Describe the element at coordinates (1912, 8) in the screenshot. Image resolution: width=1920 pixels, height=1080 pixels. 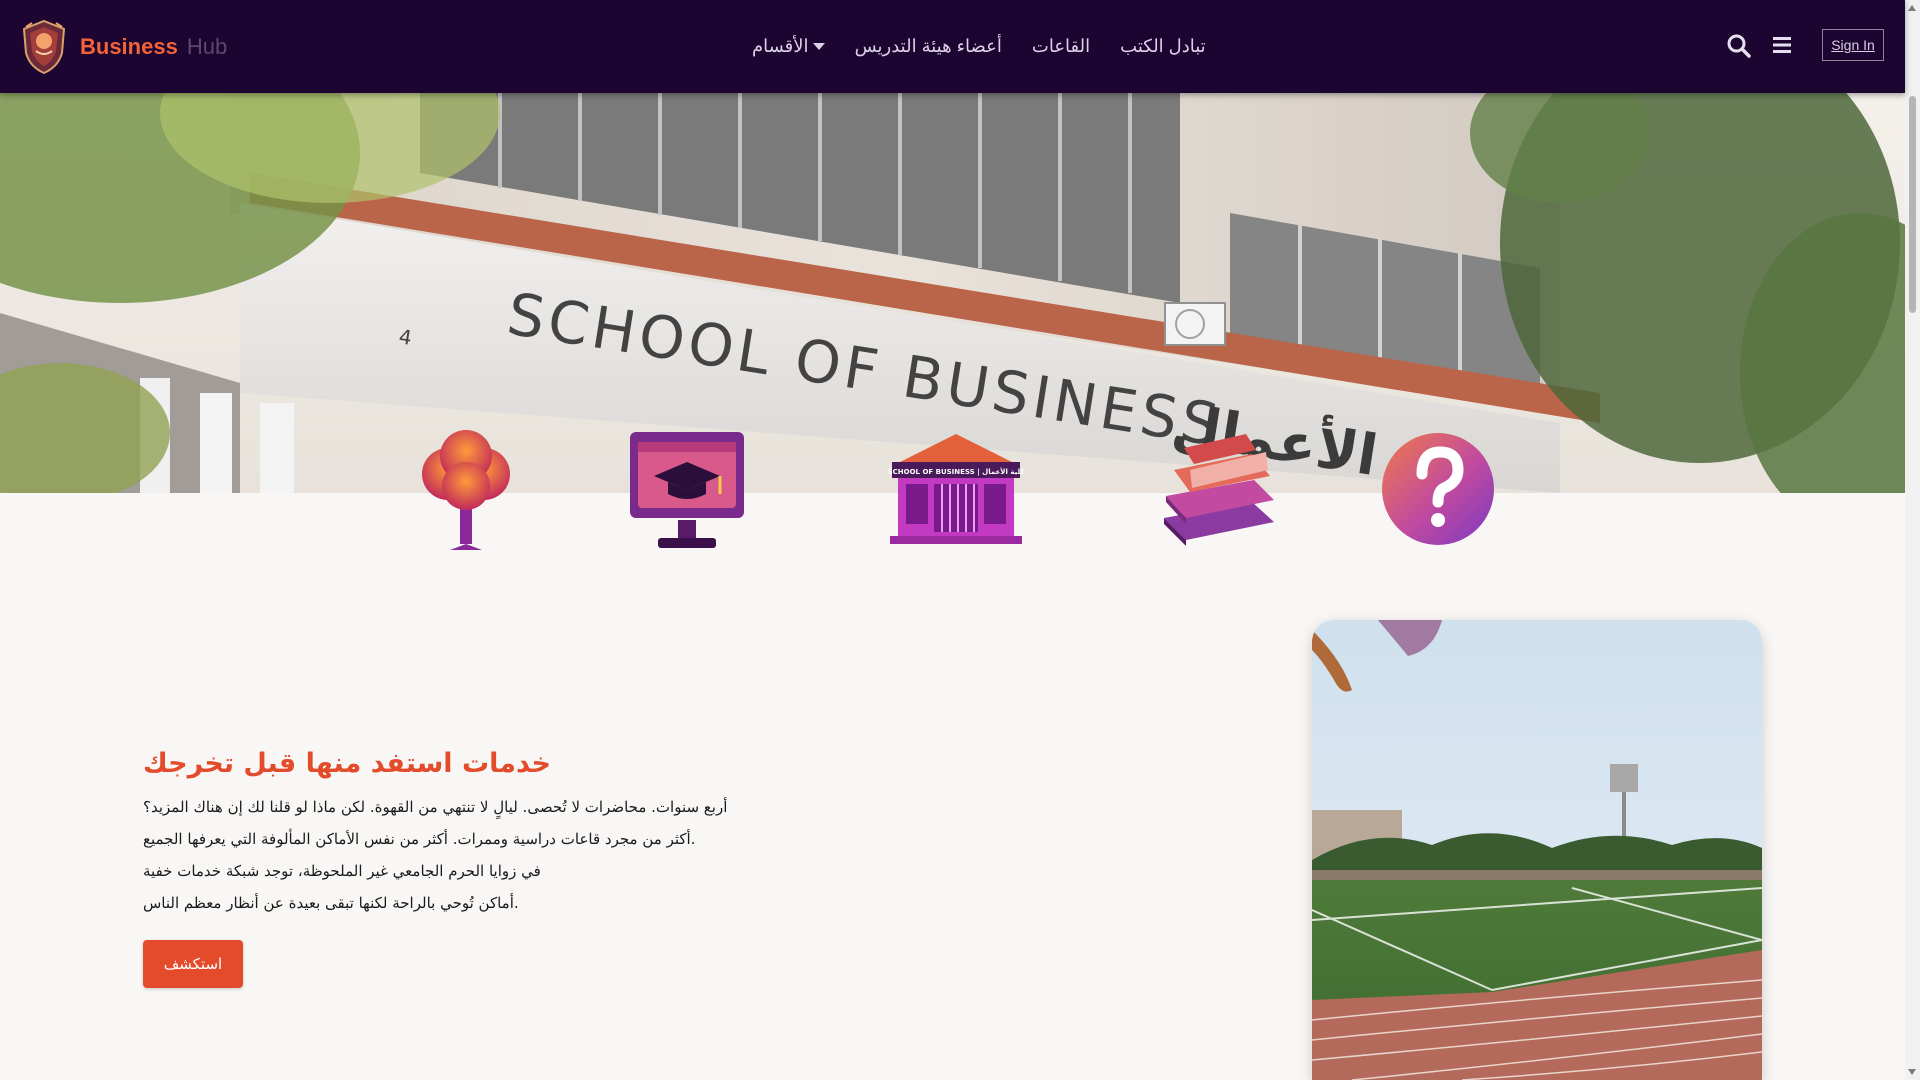
I see `scroll-up-arrow-icon` at that location.